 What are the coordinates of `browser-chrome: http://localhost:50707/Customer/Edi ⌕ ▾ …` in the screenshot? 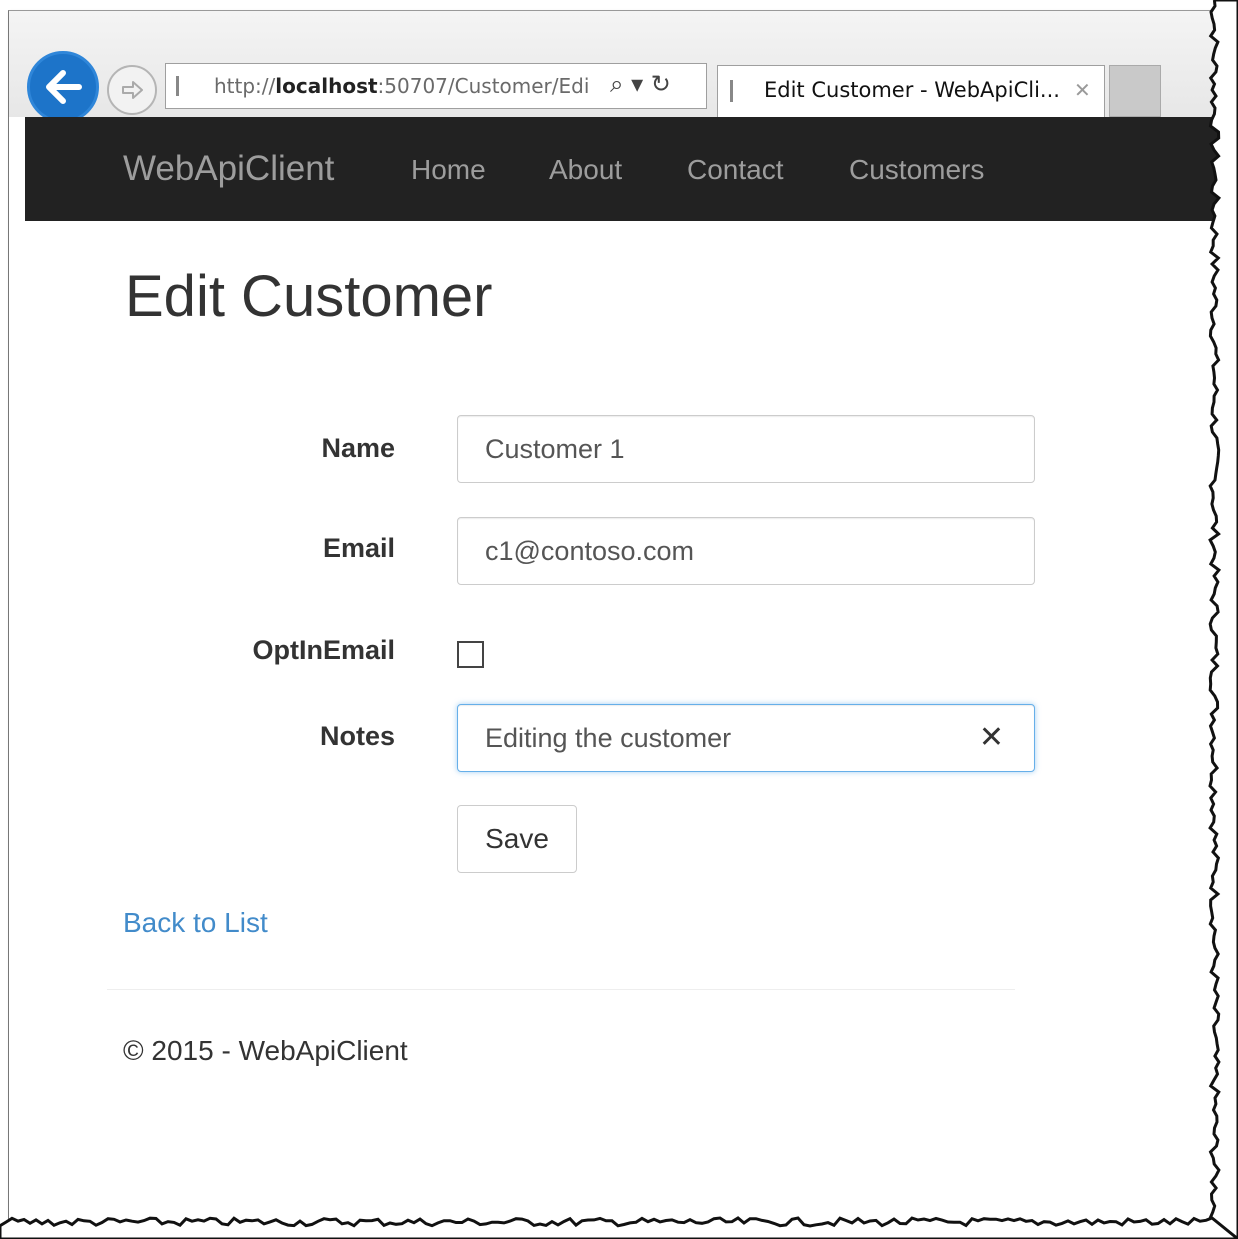 It's located at (615, 67).